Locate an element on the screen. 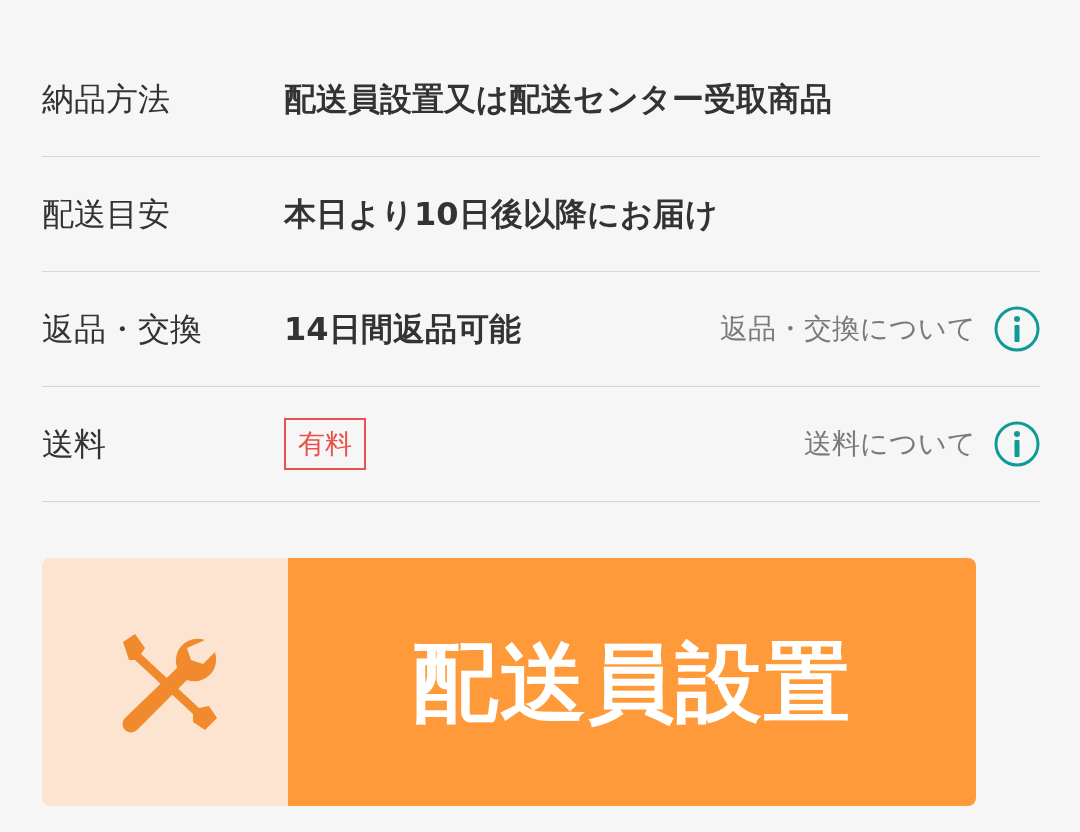 This screenshot has height=832, width=1080. info-link: 返品・交換について is located at coordinates (848, 329).